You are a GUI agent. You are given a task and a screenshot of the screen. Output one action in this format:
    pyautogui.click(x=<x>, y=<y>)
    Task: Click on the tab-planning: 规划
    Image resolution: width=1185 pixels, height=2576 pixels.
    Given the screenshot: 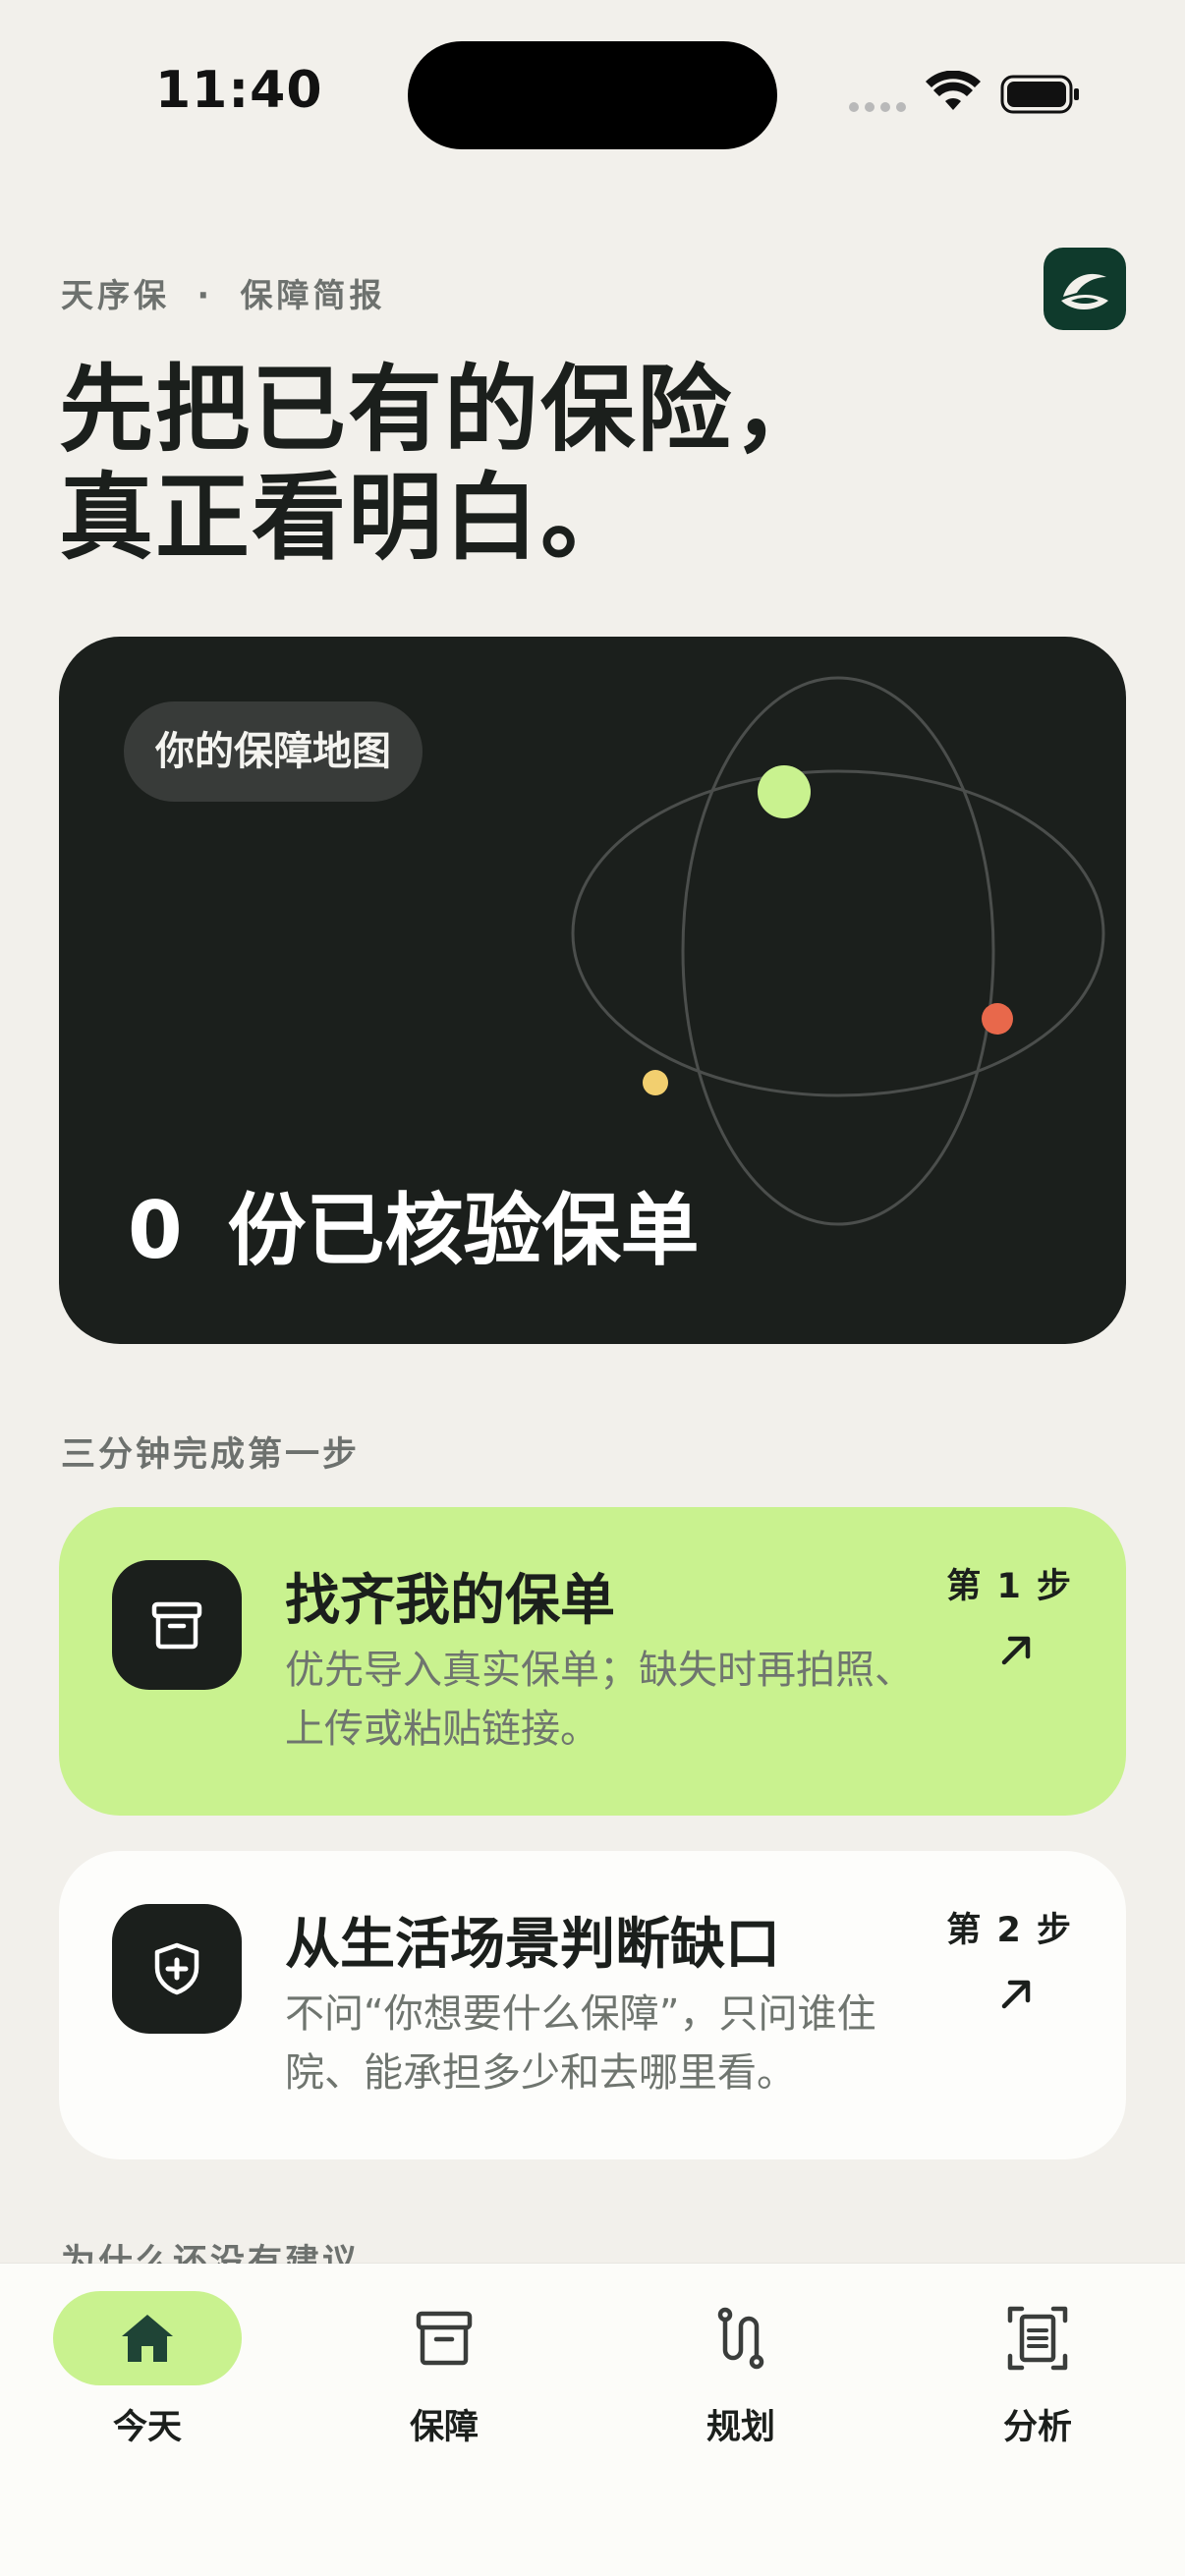 What is the action you would take?
    pyautogui.click(x=741, y=2370)
    